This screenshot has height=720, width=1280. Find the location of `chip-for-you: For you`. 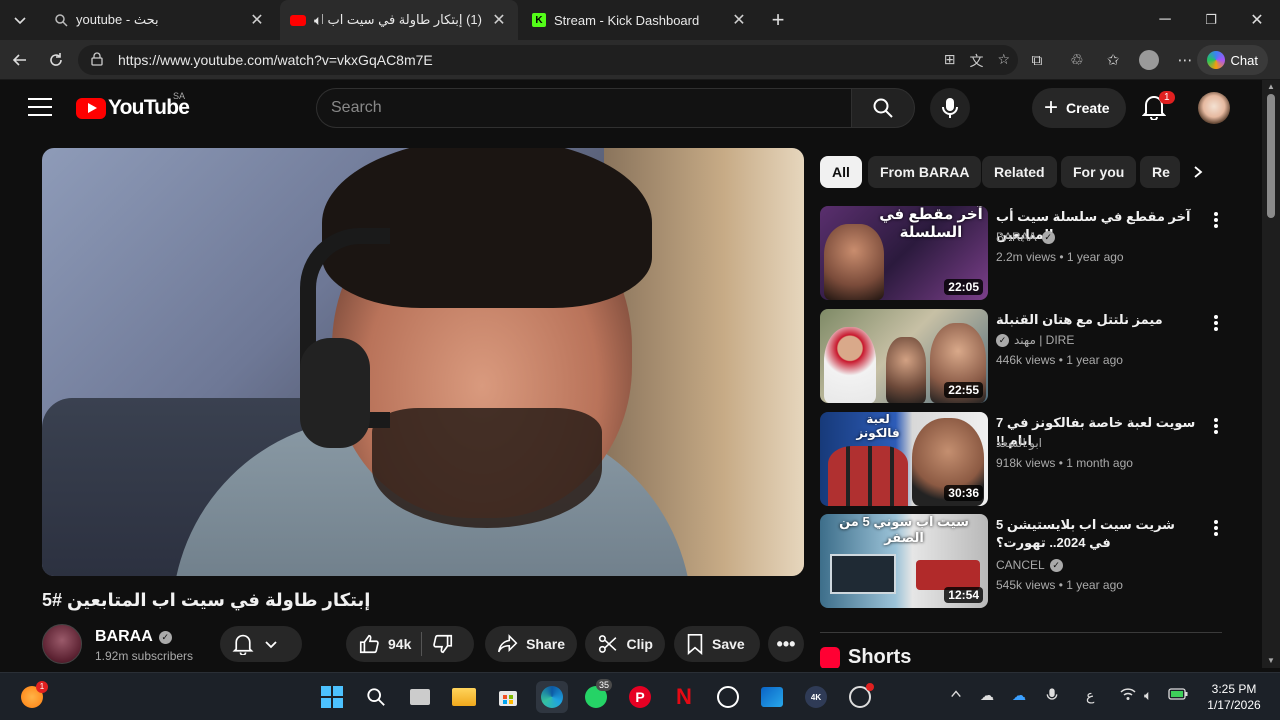

chip-for-you: For you is located at coordinates (1099, 172).